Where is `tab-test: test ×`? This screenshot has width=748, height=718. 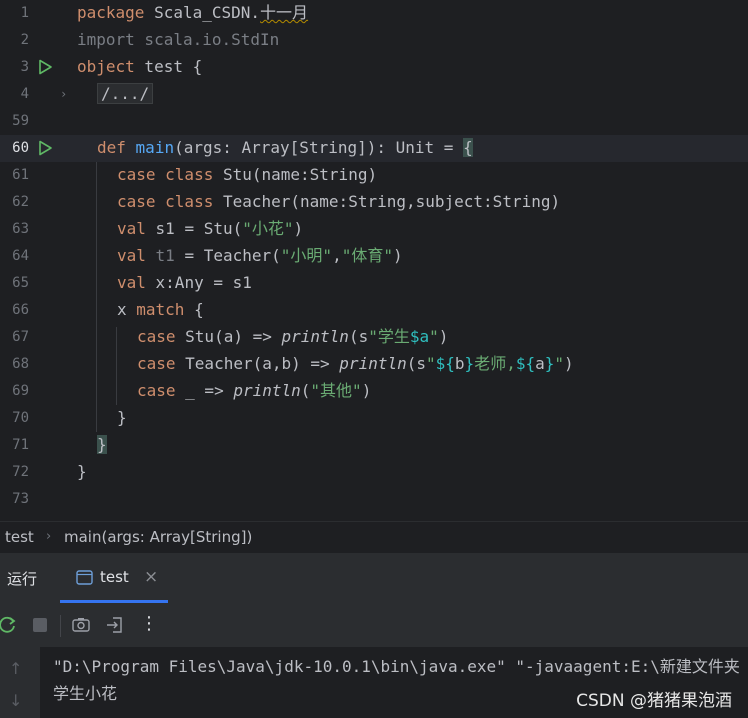 tab-test: test × is located at coordinates (114, 578).